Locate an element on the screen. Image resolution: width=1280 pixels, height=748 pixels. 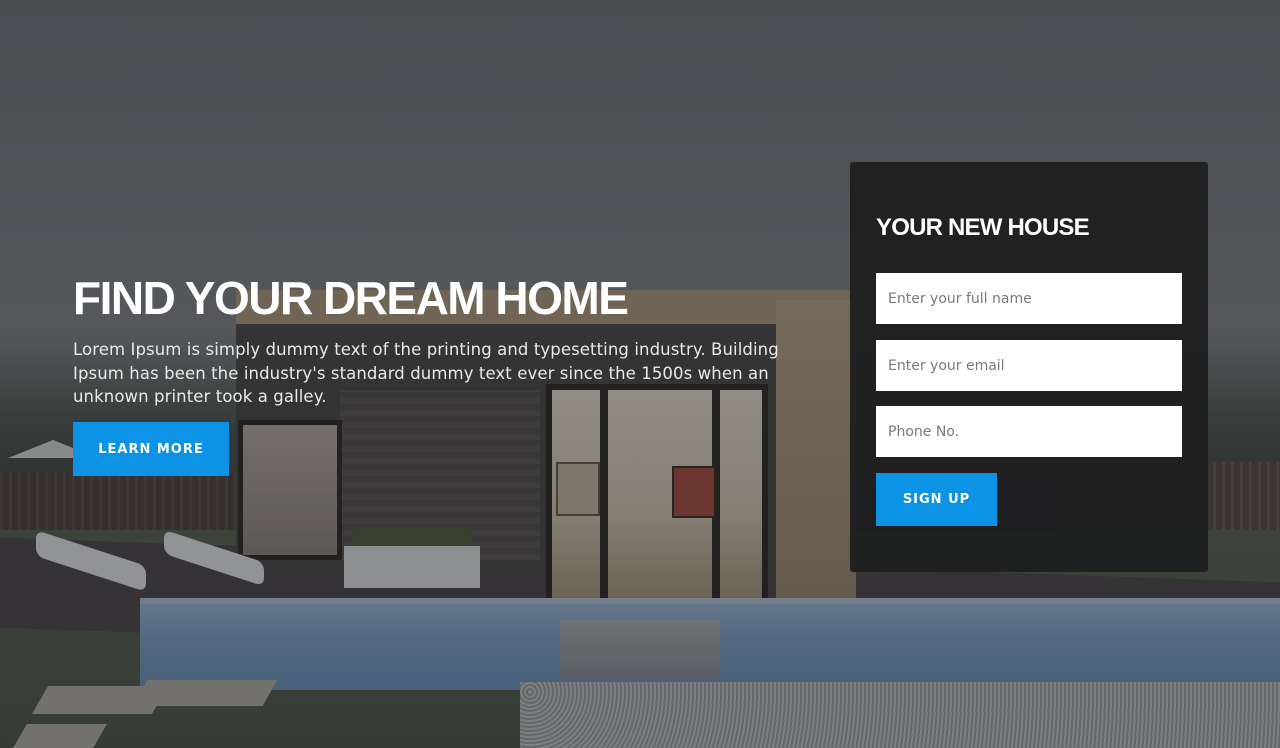
learn-more-button: LEARN MORE is located at coordinates (151, 449).